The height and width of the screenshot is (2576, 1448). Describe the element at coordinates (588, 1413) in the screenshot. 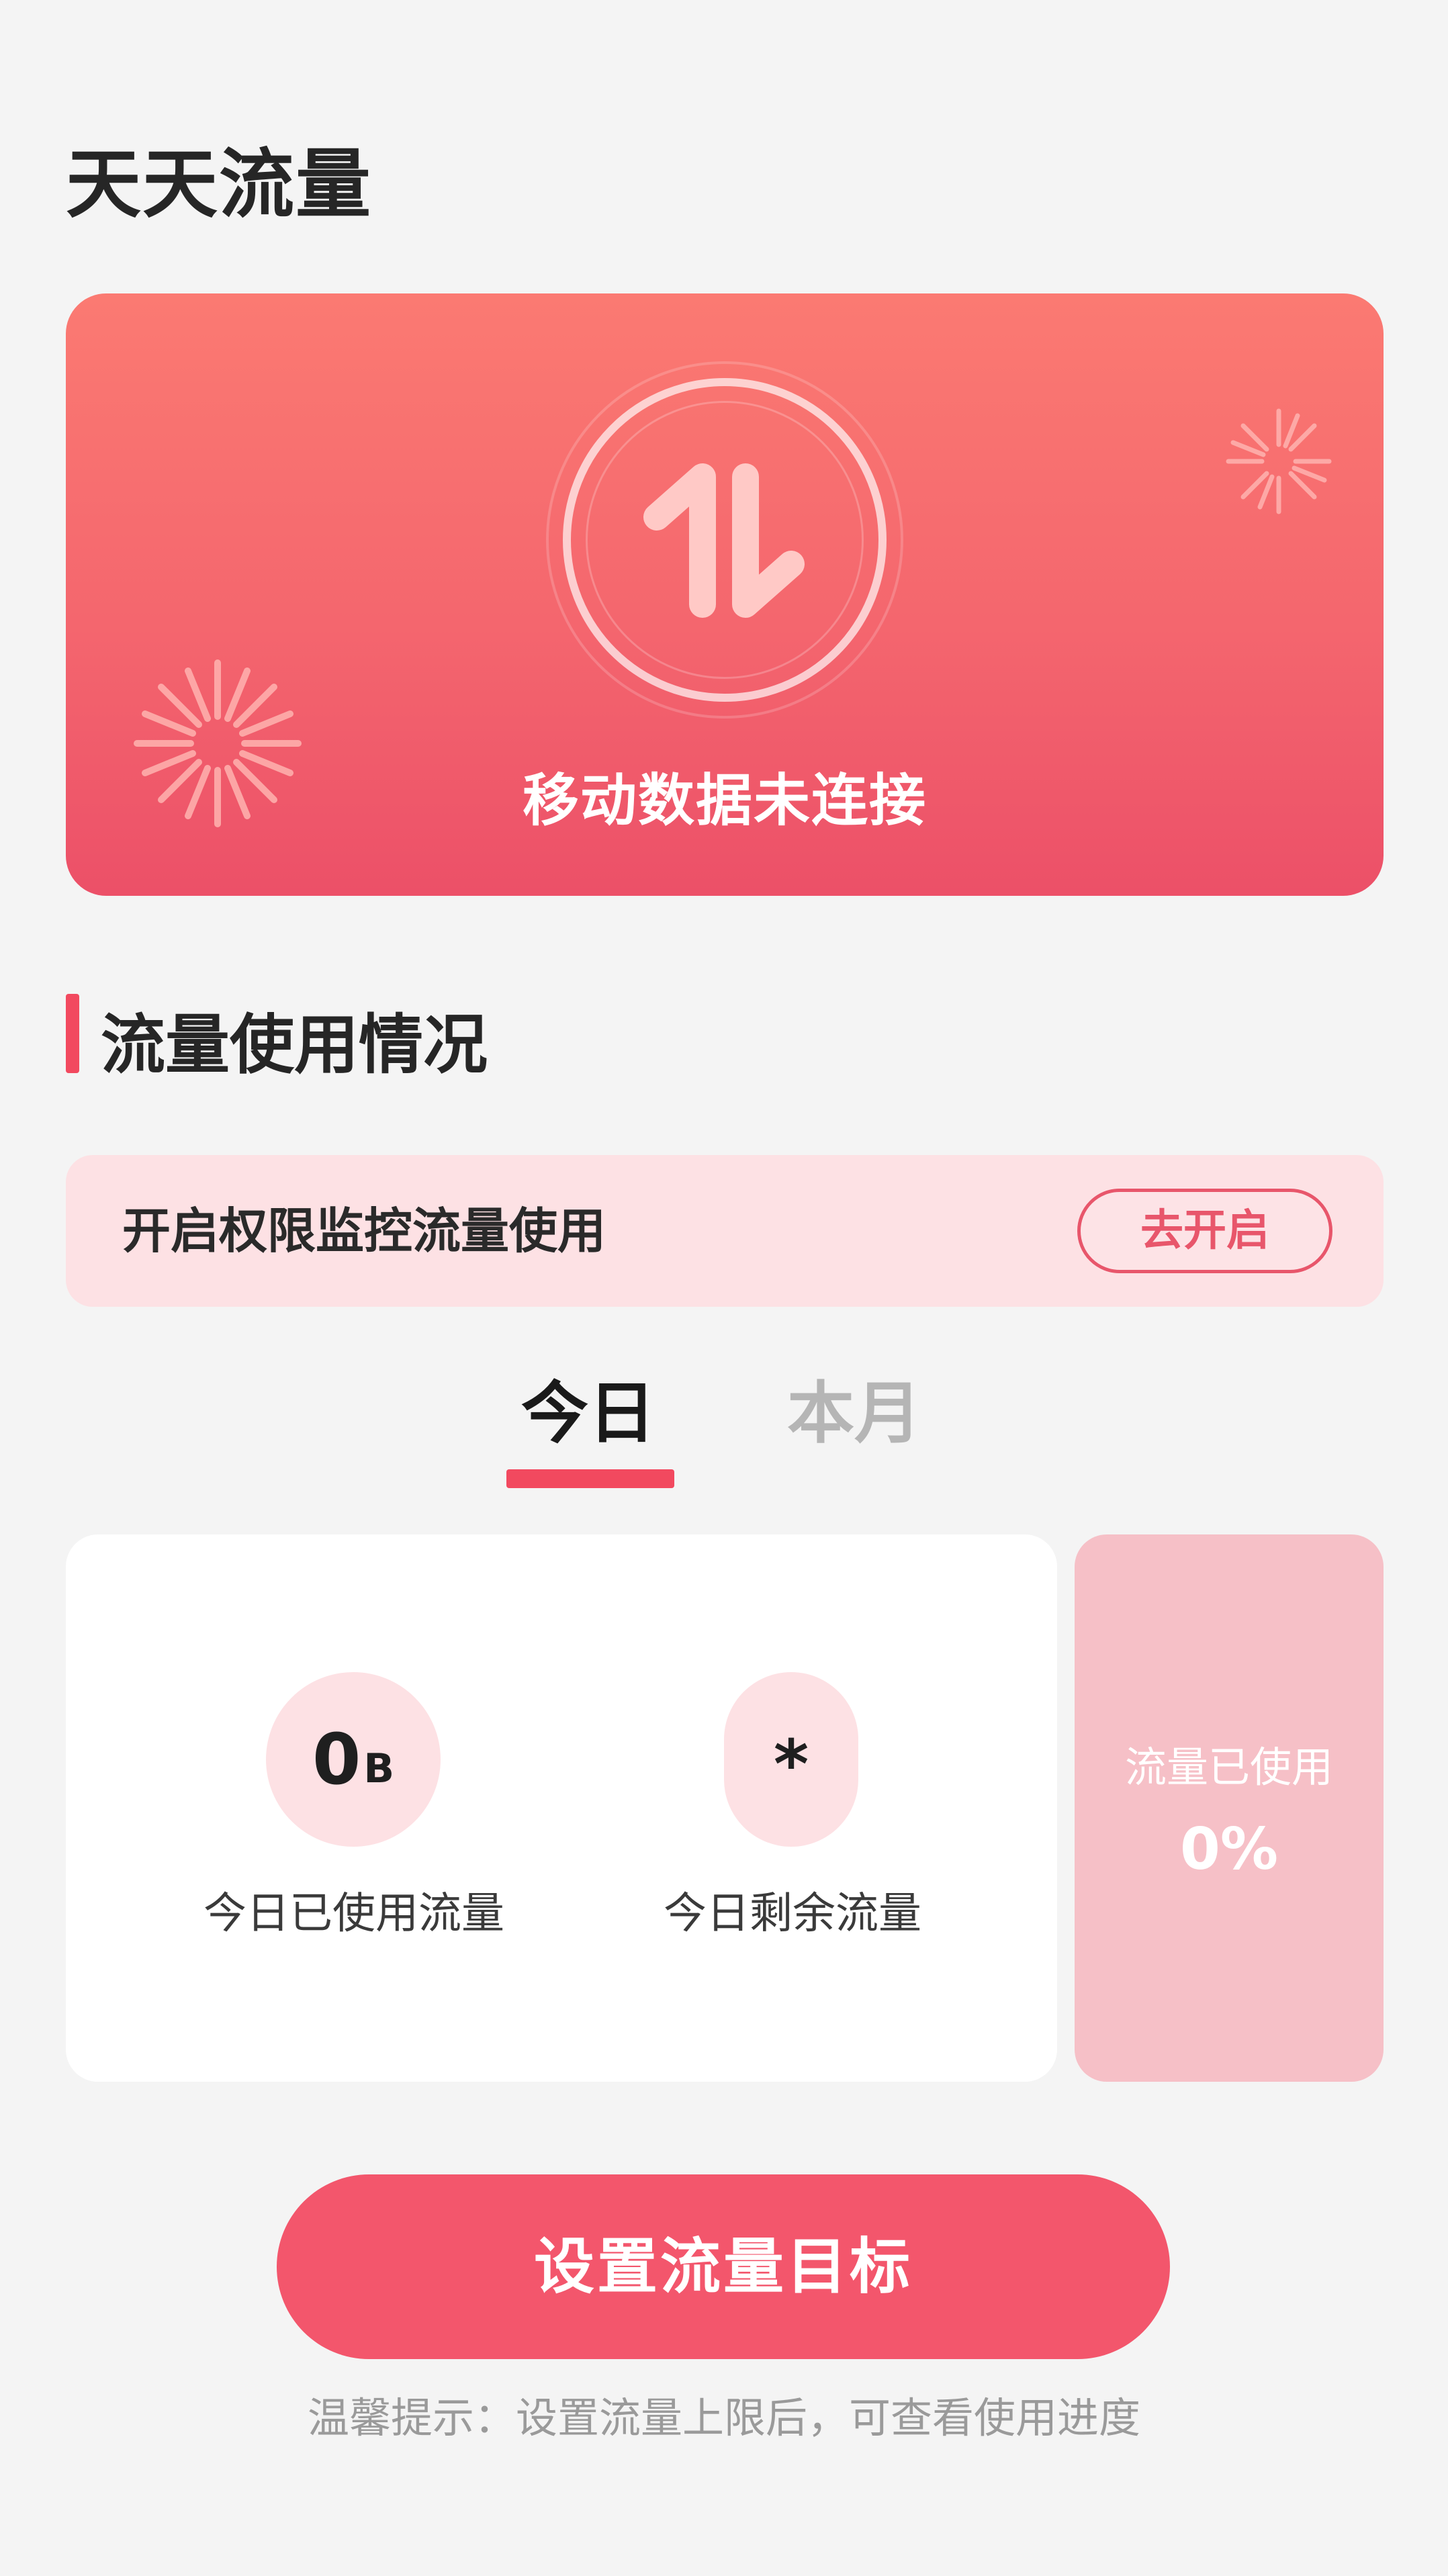

I see `tab-today: 今日` at that location.